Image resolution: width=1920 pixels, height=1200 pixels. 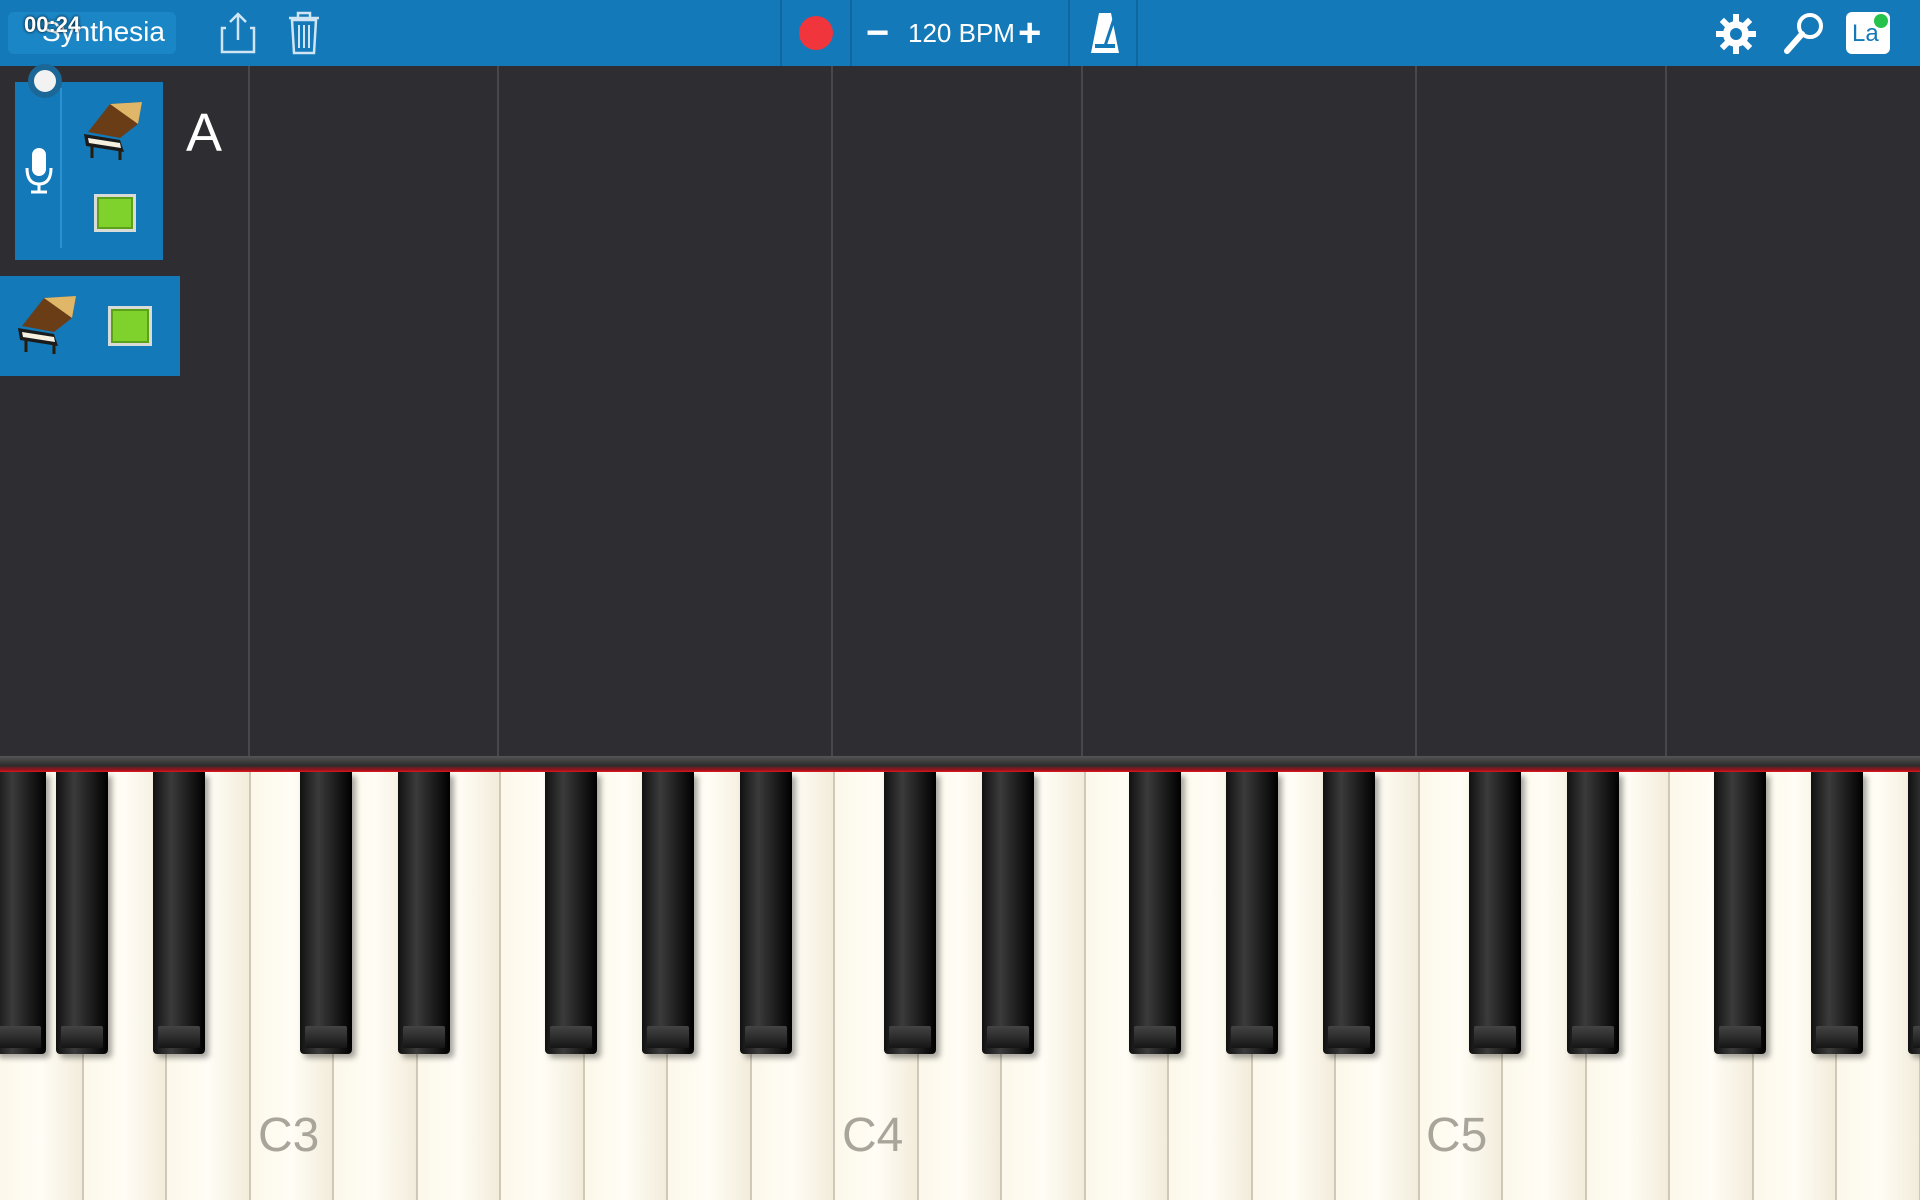 What do you see at coordinates (39, 171) in the screenshot?
I see `microphone-icon` at bounding box center [39, 171].